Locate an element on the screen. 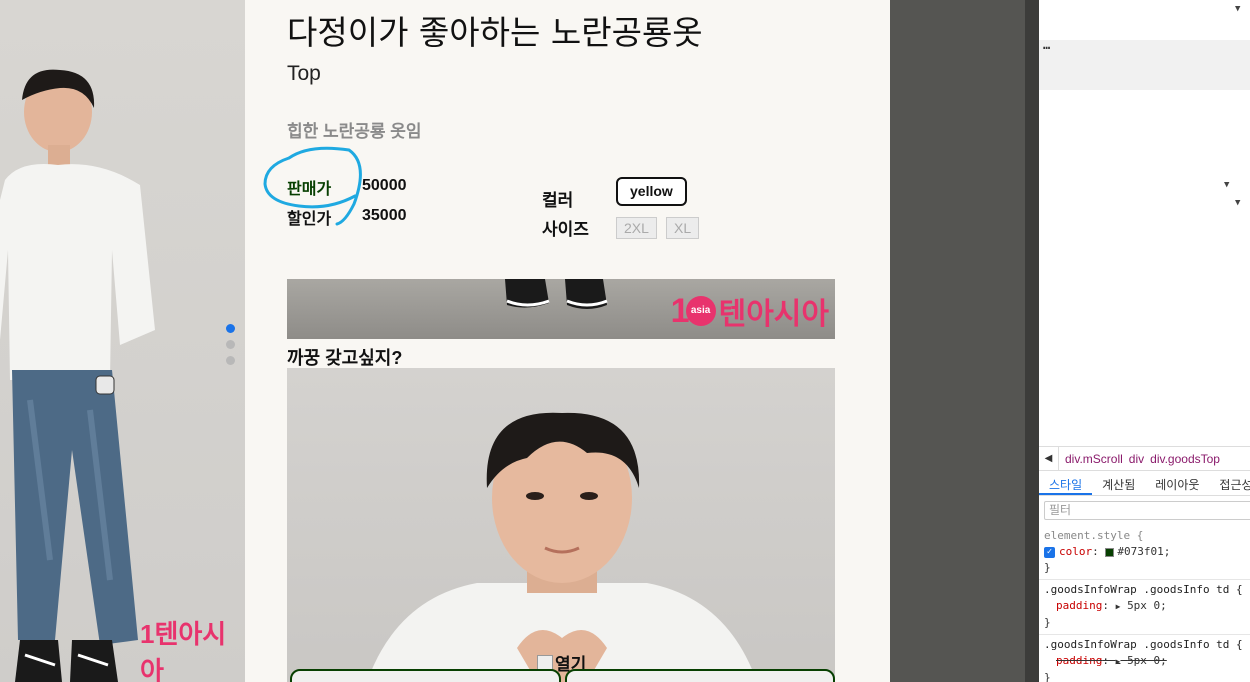 Image resolution: width=1250 pixels, height=682 pixels. declaration-value: #073f01; is located at coordinates (1143, 551).